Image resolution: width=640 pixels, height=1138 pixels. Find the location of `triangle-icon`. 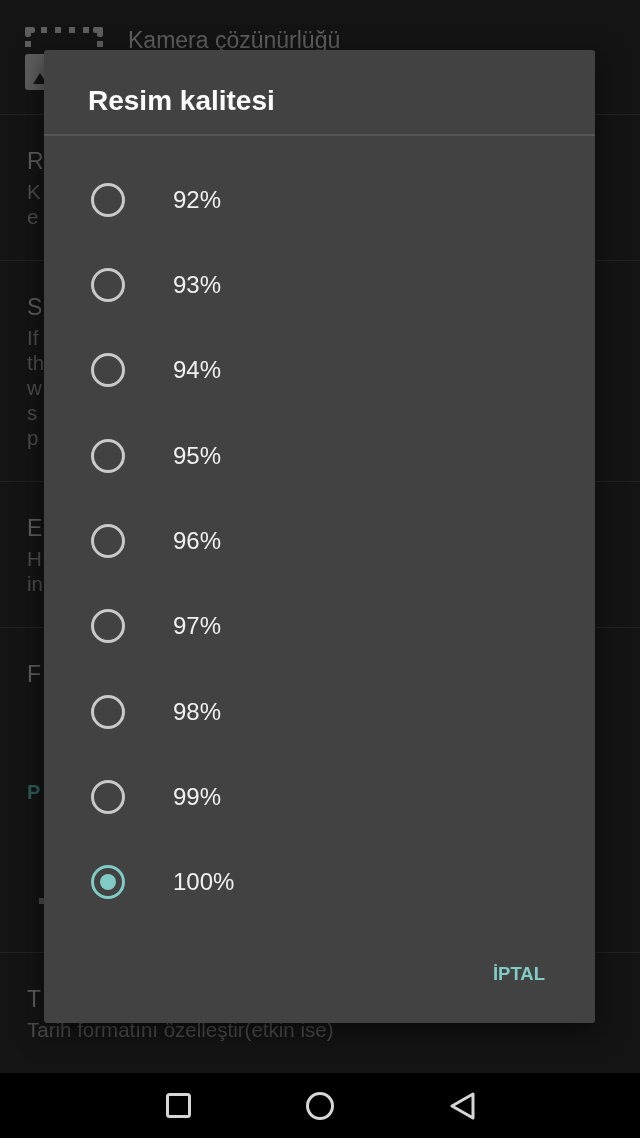

triangle-icon is located at coordinates (462, 1105).